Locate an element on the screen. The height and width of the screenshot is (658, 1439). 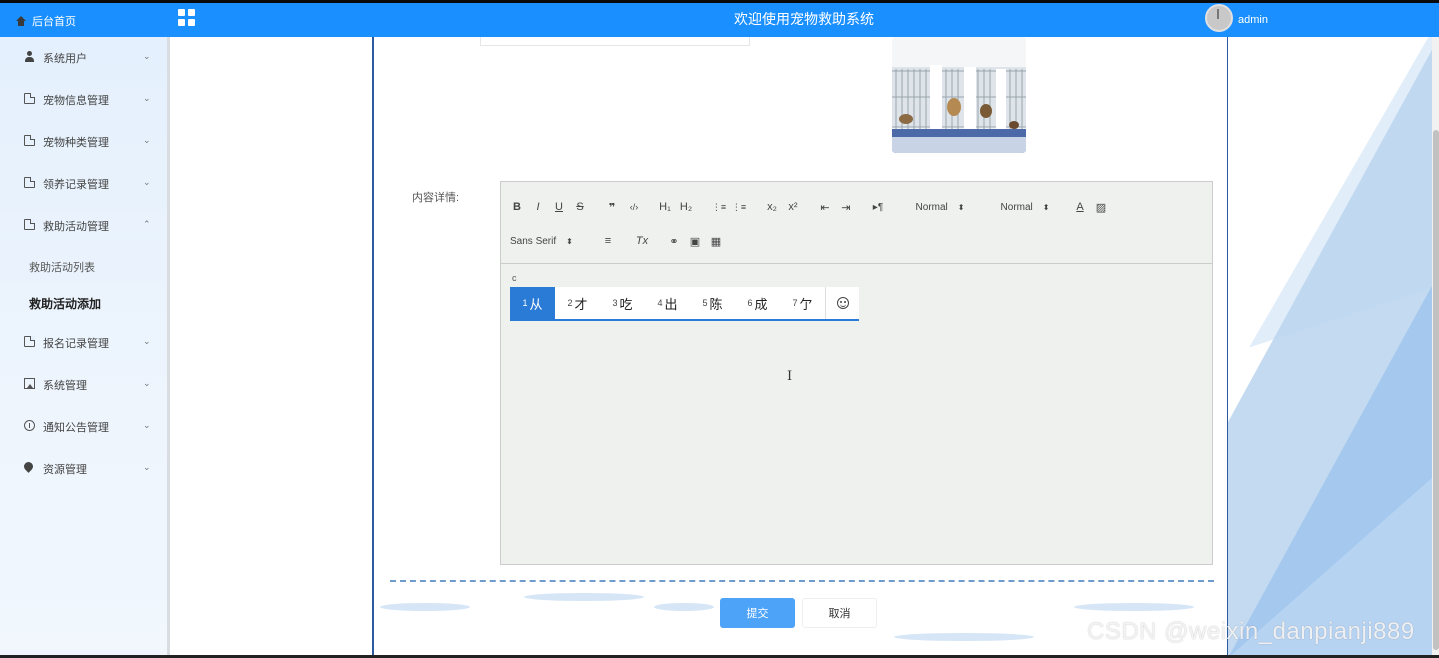
sidebar-item-signup-records: 报名记录管理 ⌄ is located at coordinates (83, 342).